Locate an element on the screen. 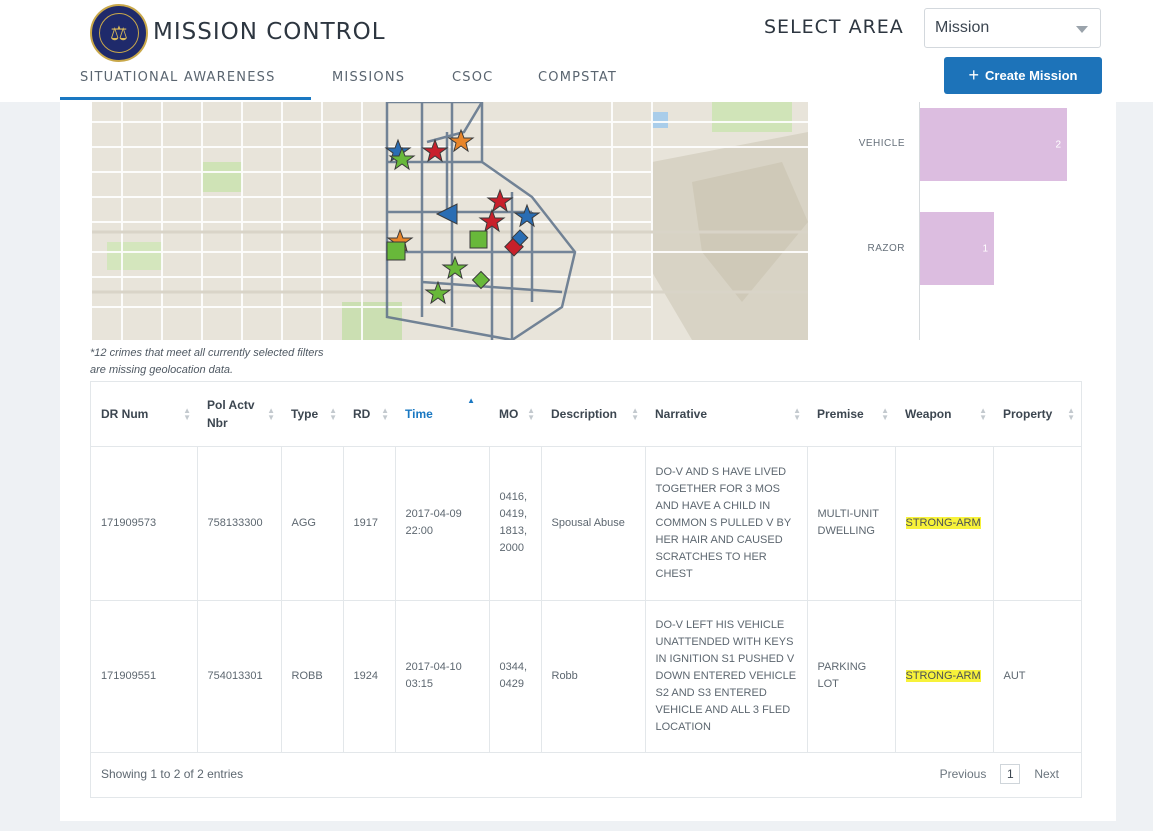  cell-rd: 1917 is located at coordinates (369, 523).